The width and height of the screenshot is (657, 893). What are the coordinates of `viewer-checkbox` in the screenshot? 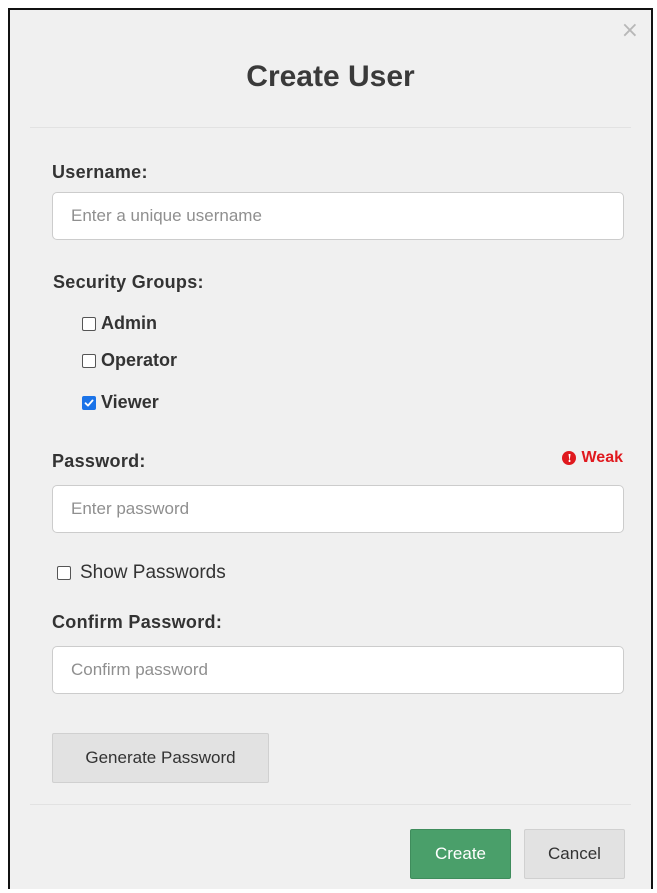 It's located at (89, 402).